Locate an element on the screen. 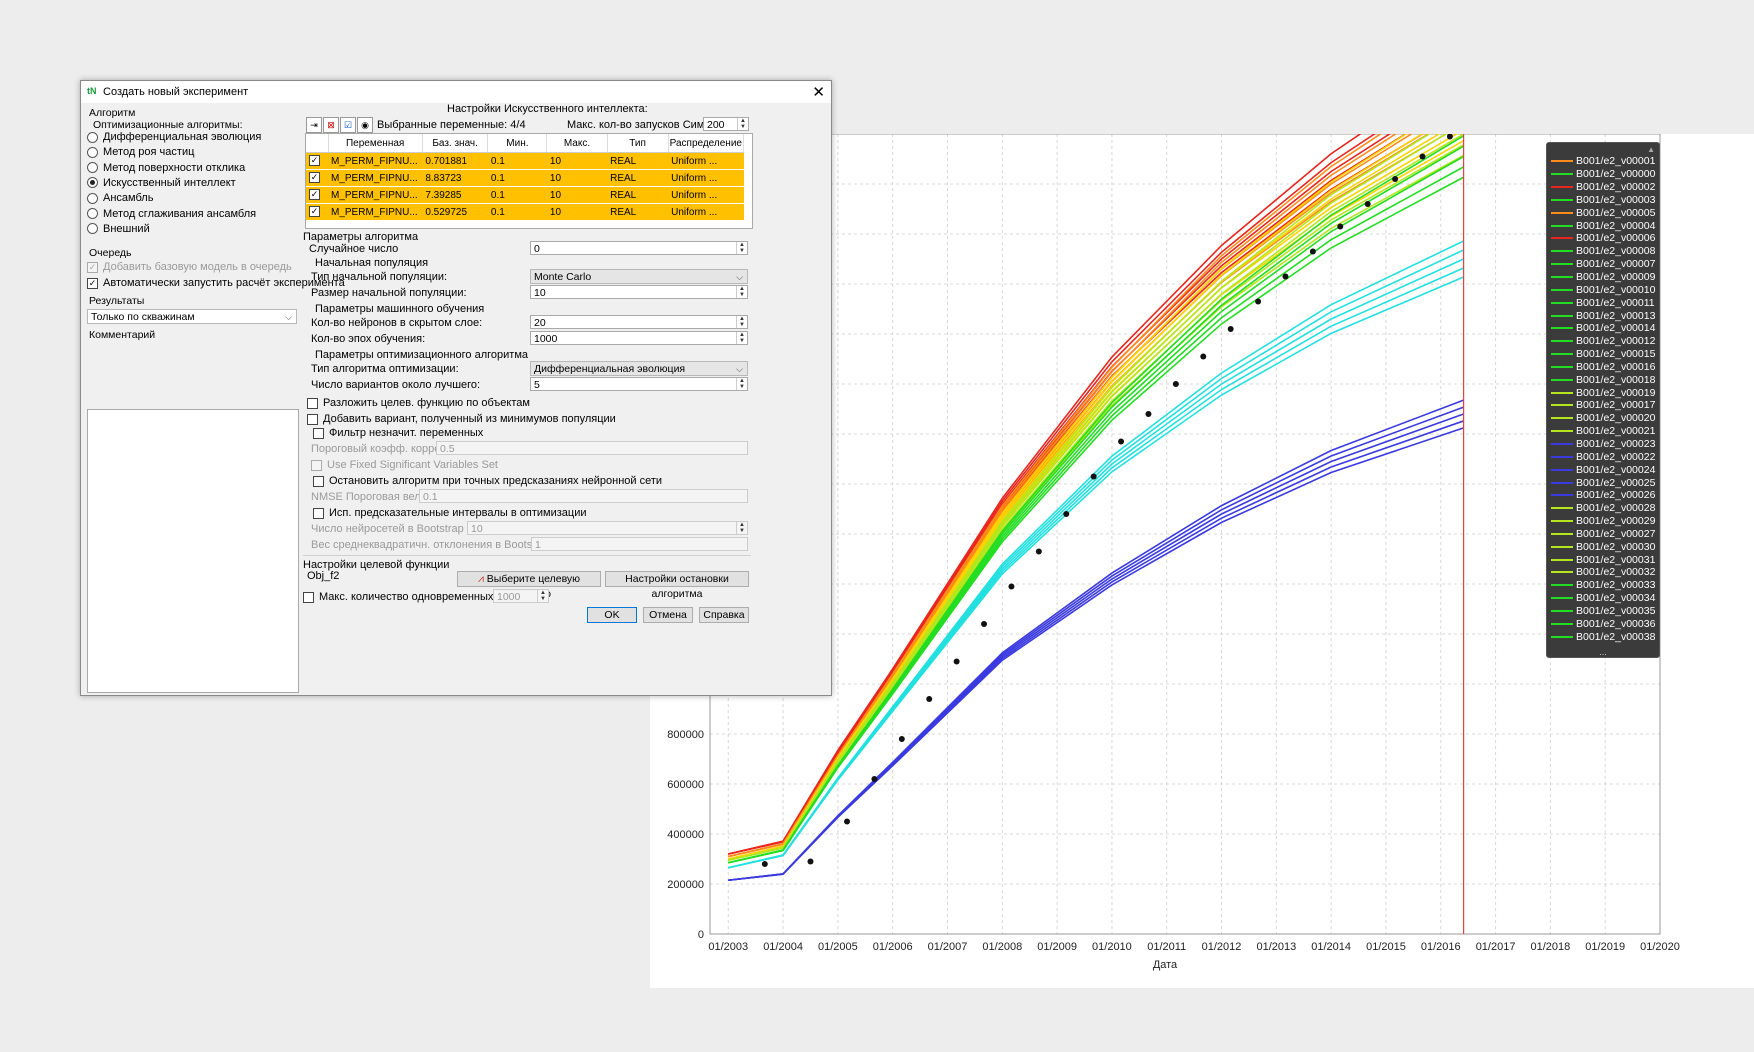  legend-item: B001/e2_v00038 is located at coordinates (1603, 636).